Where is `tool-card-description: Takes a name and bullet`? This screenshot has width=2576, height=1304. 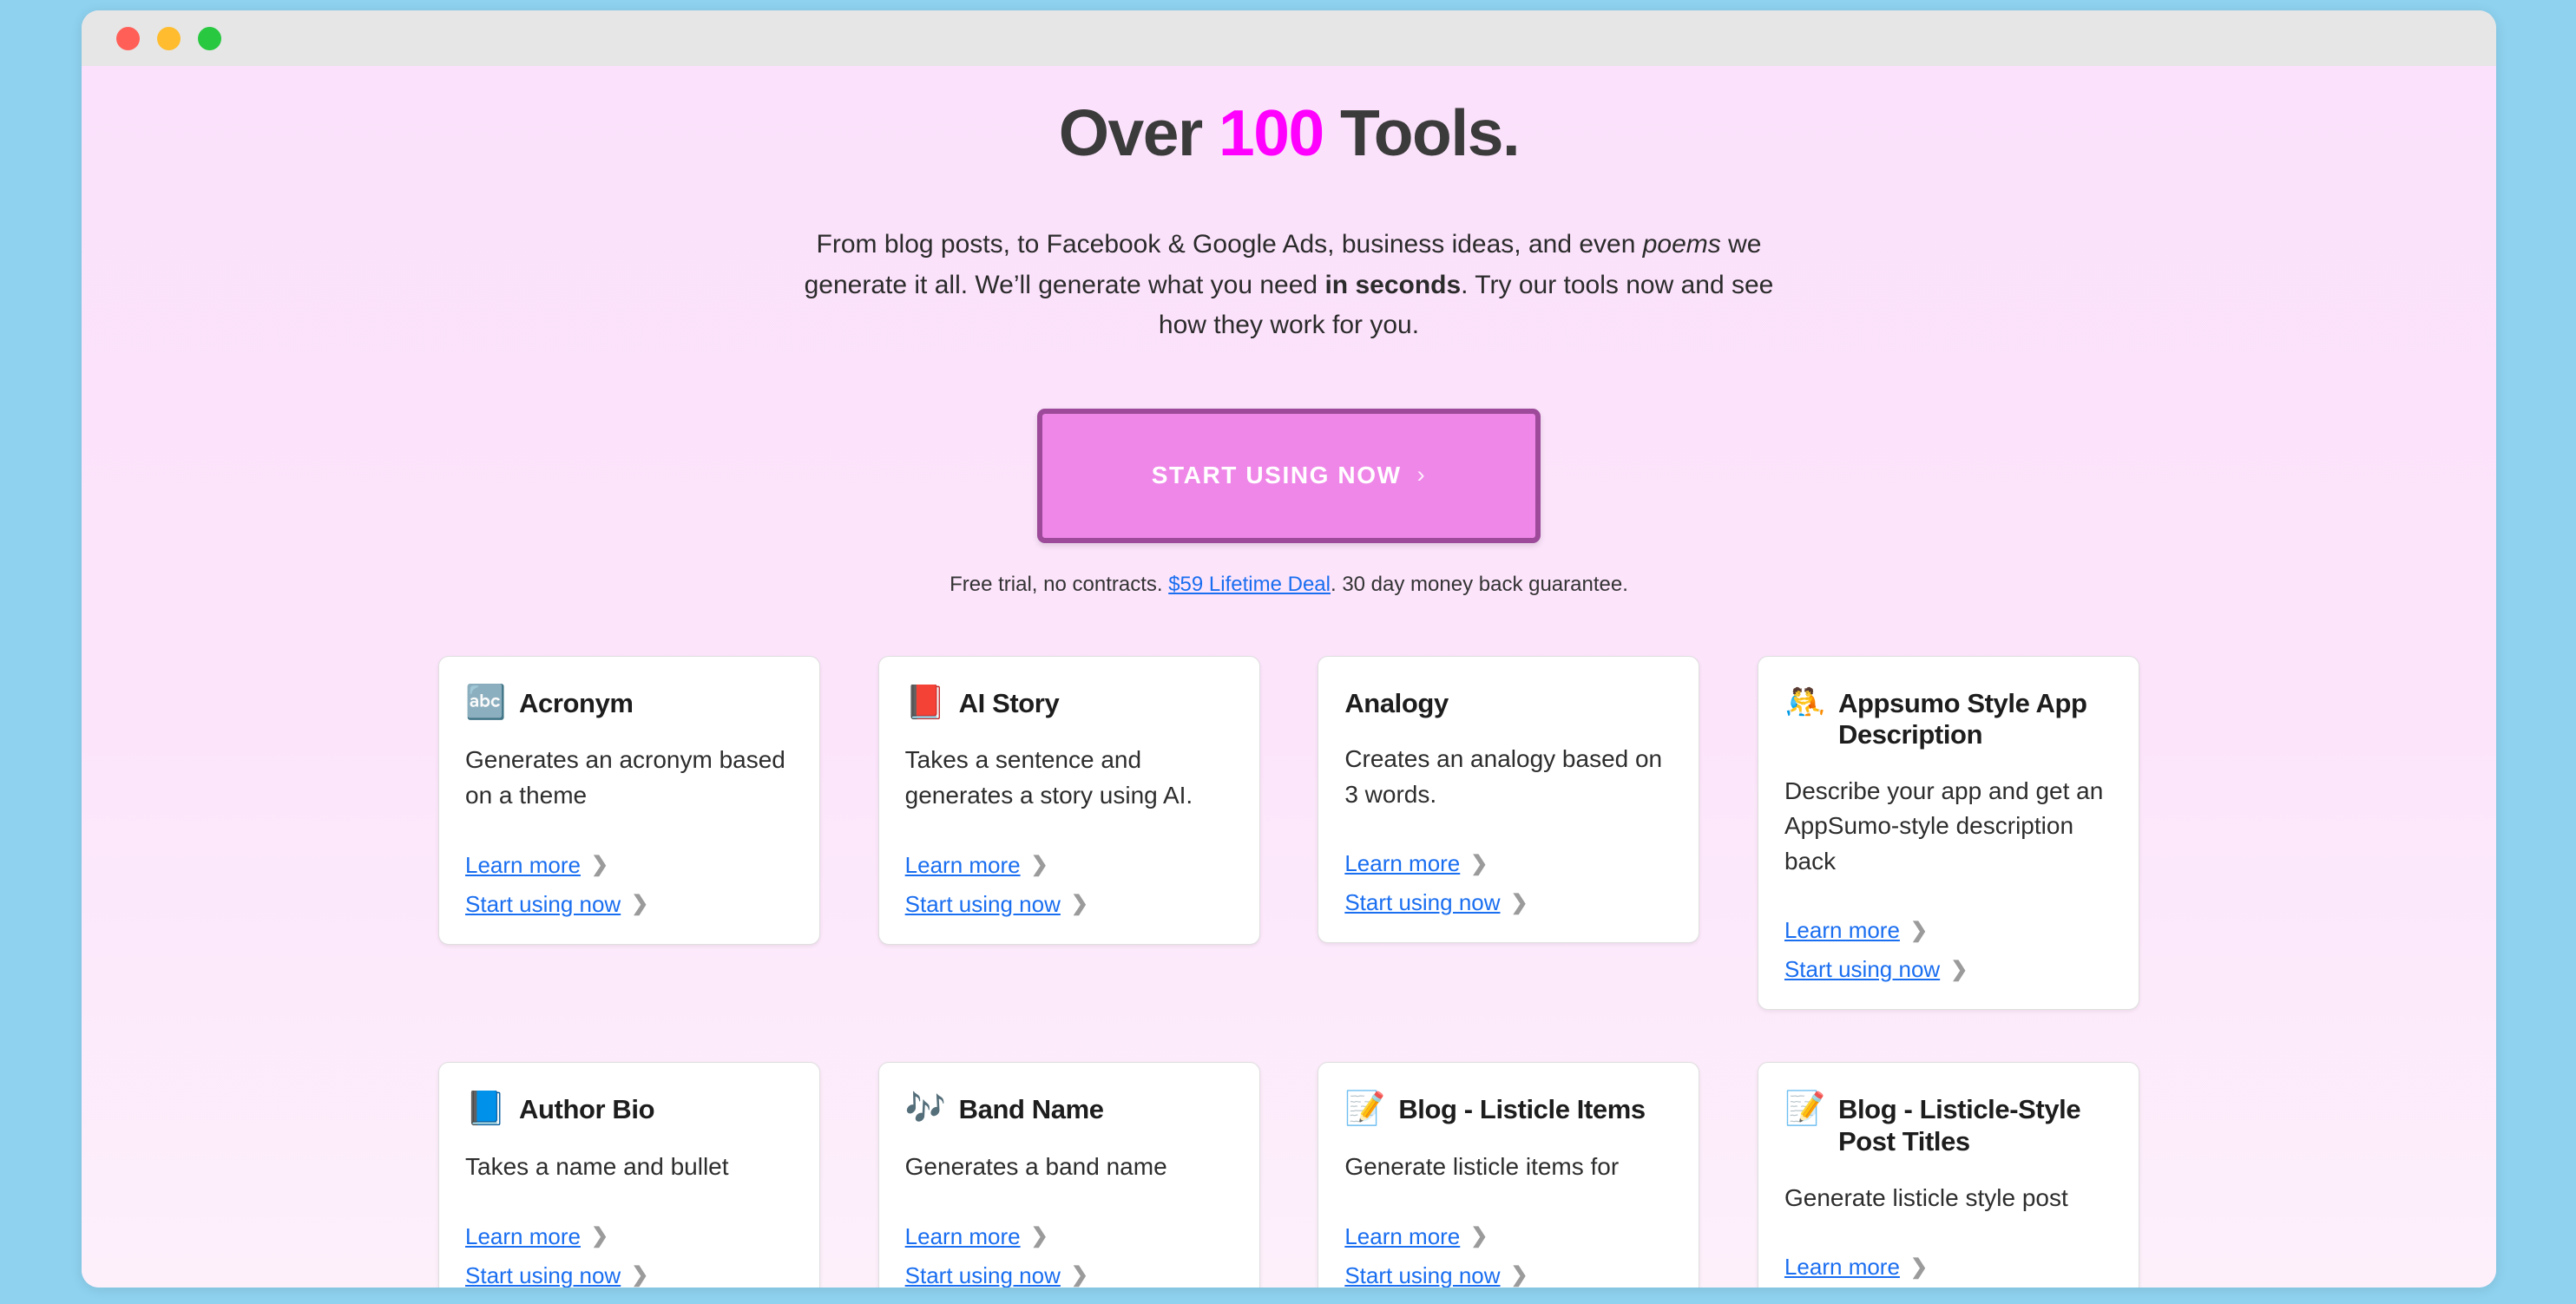 tool-card-description: Takes a name and bullet is located at coordinates (597, 1167).